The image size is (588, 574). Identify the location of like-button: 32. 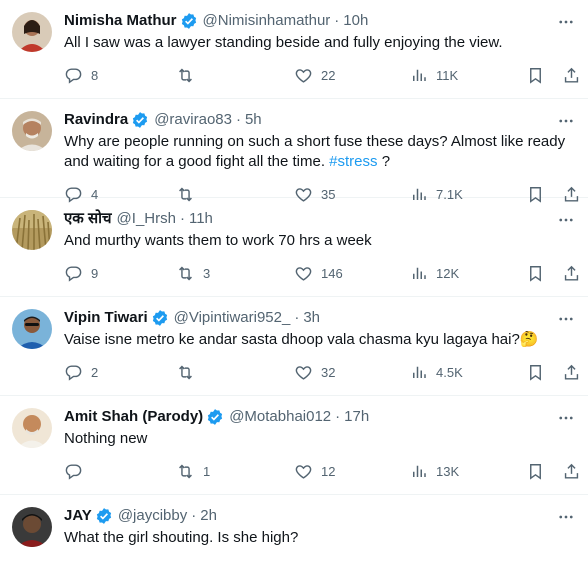
(314, 372).